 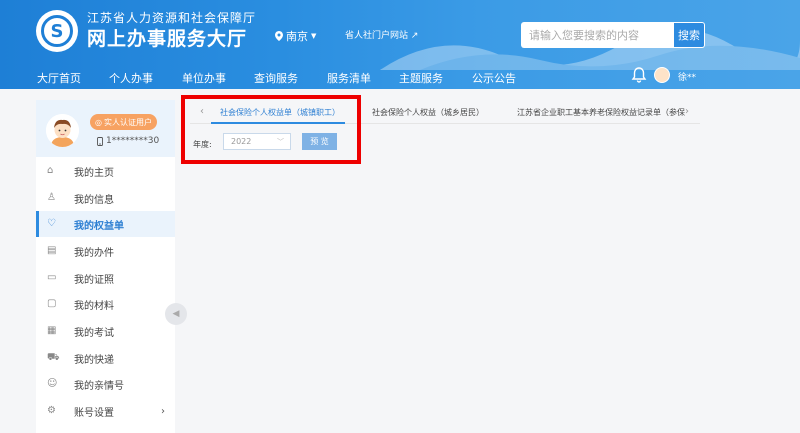 I want to click on sidebar-item-account-settings: ⚙ 账号设置 ›, so click(x=105, y=411).